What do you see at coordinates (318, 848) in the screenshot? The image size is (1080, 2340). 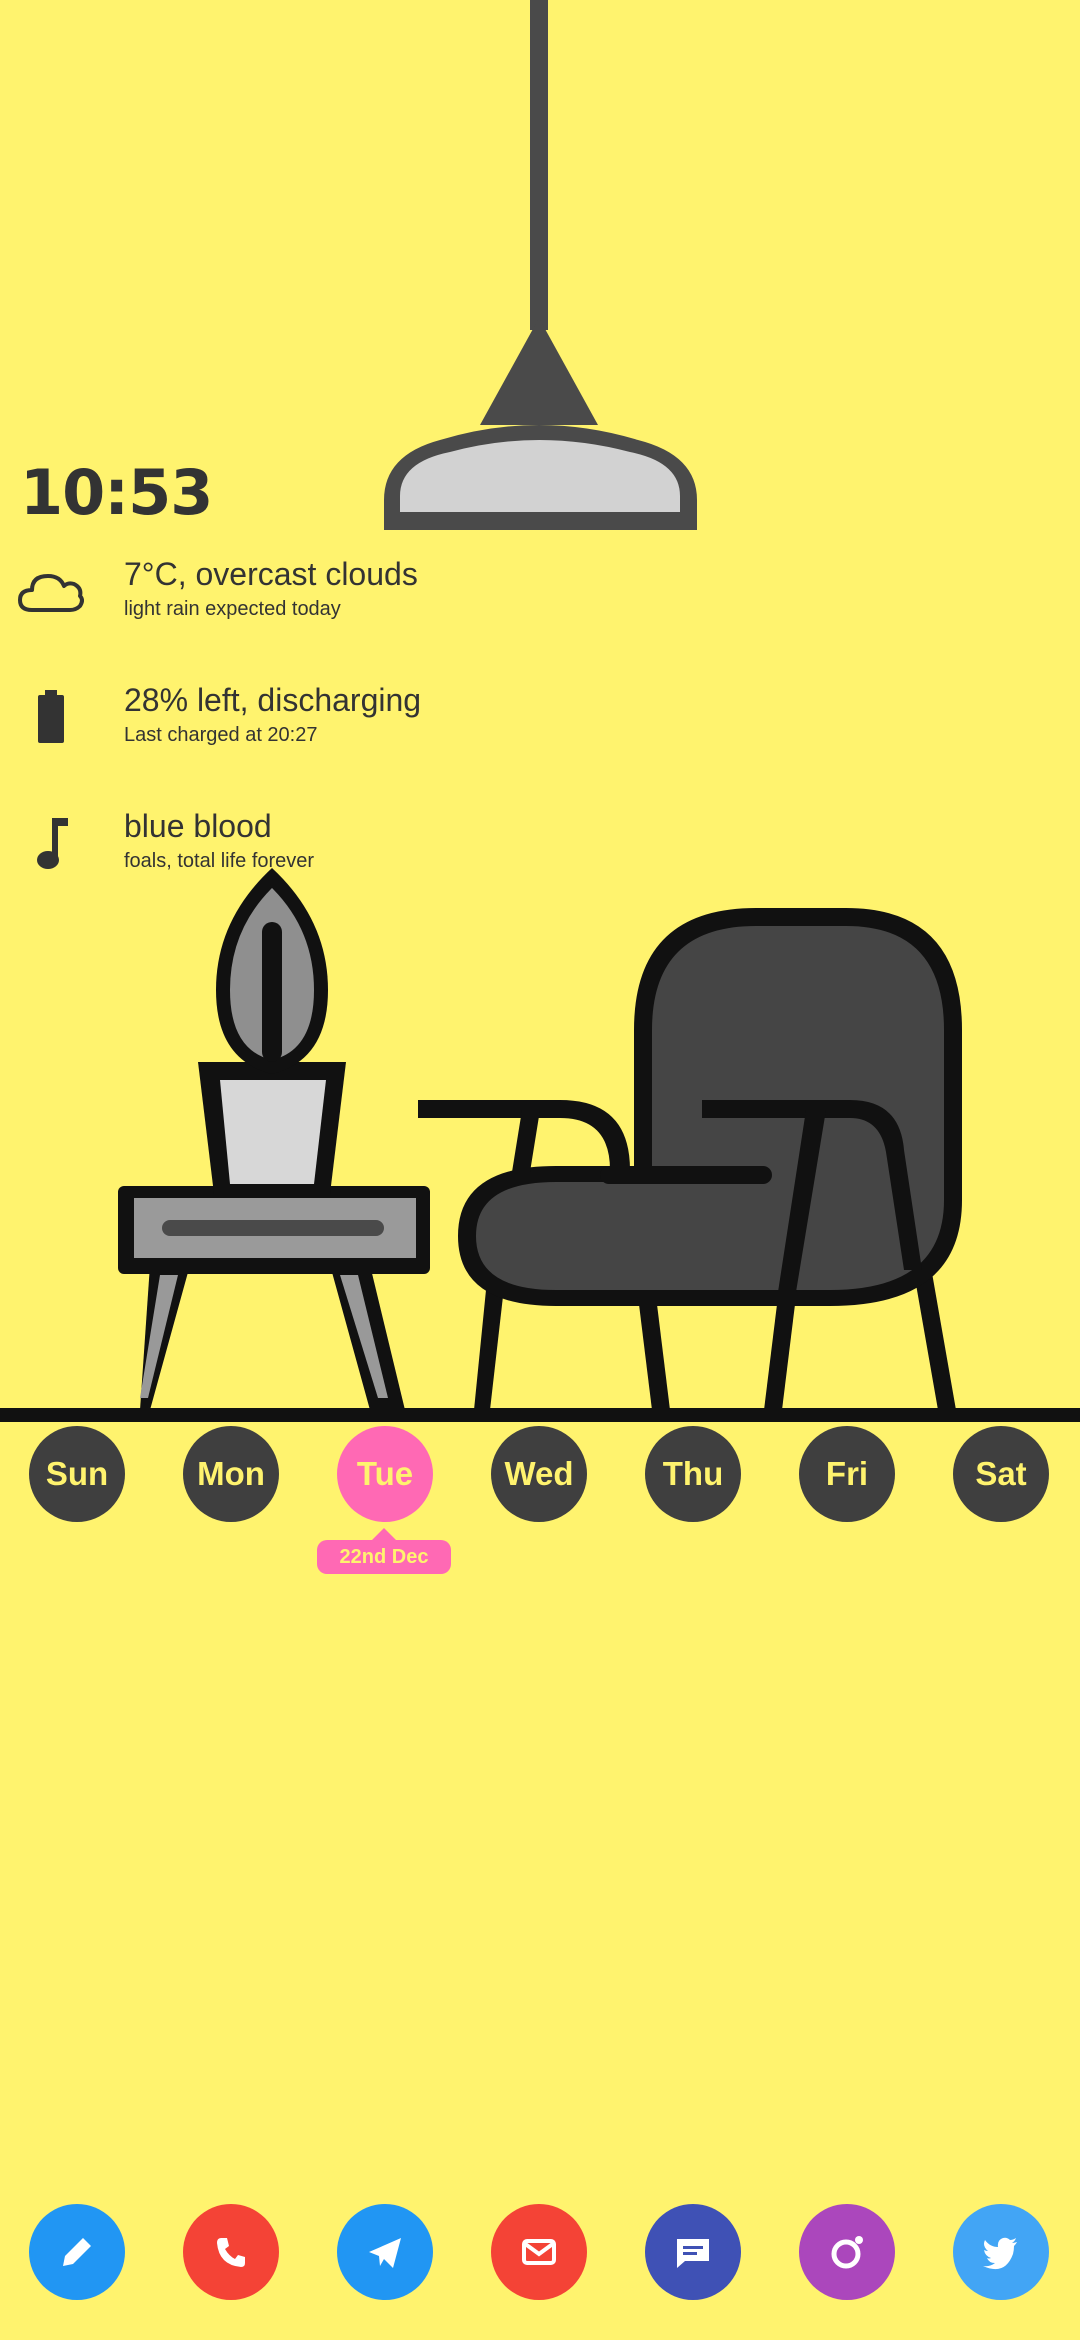 I see `music-row: blue blood foals, total life forever` at bounding box center [318, 848].